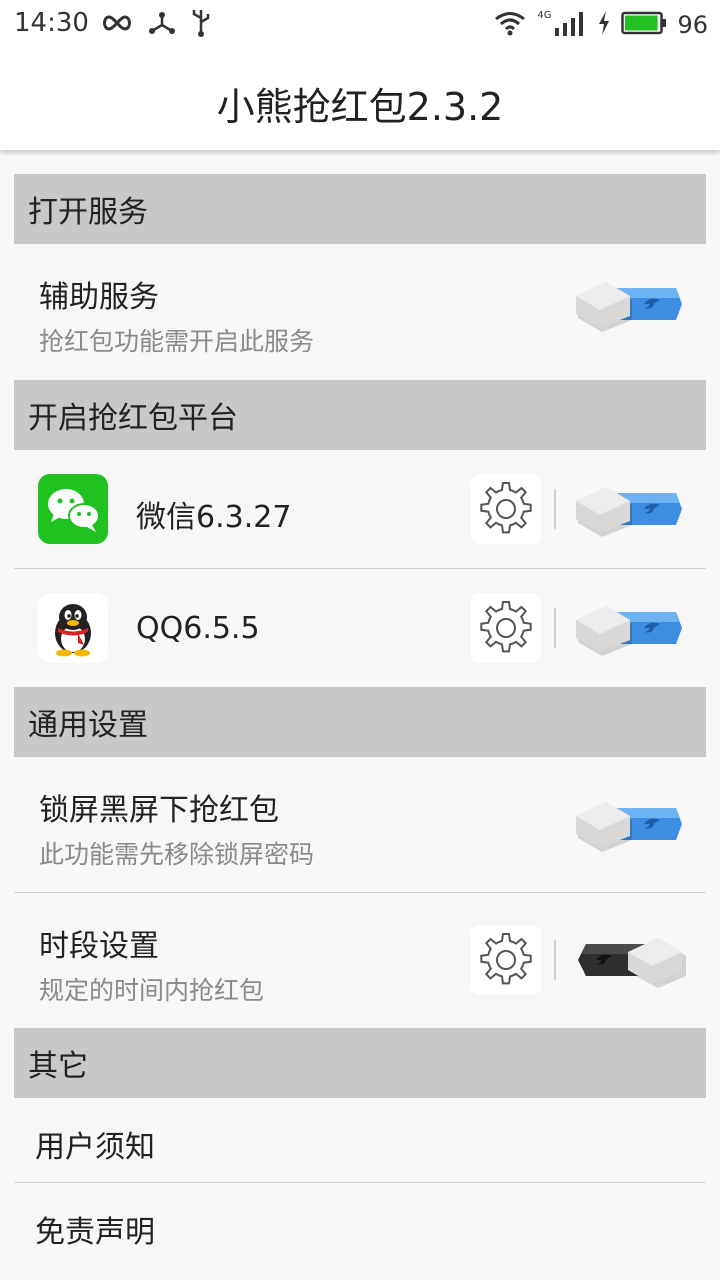 The width and height of the screenshot is (720, 1280). I want to click on wechat-title: 微信6.3.27, so click(214, 517).